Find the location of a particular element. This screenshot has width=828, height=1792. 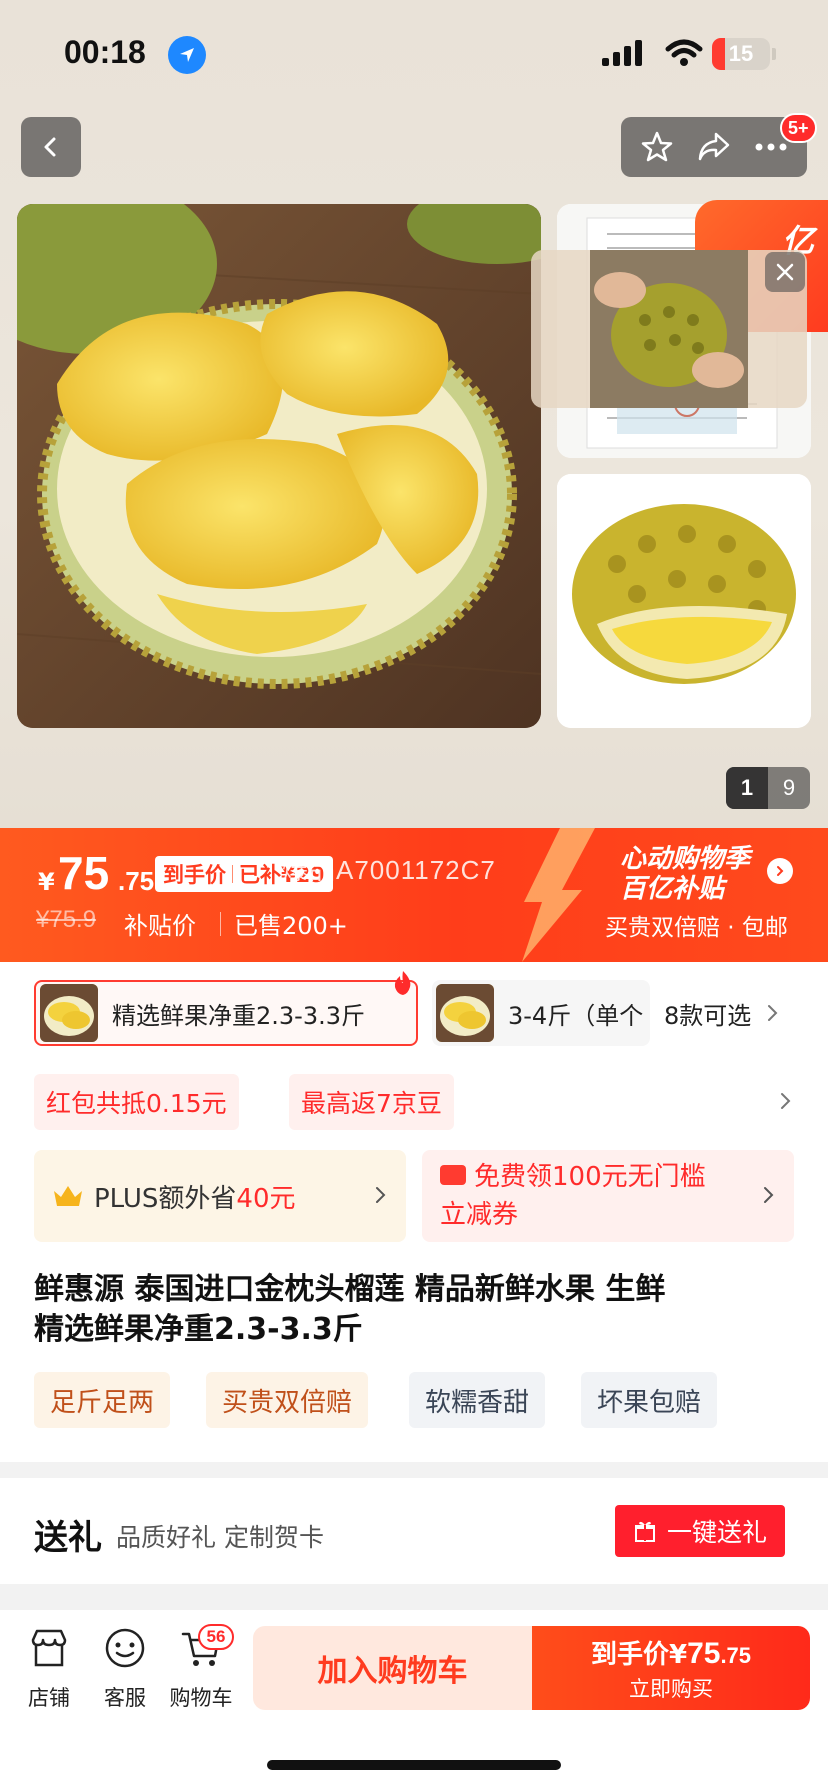

sku-label: 3-4斤（单个 is located at coordinates (576, 1015).